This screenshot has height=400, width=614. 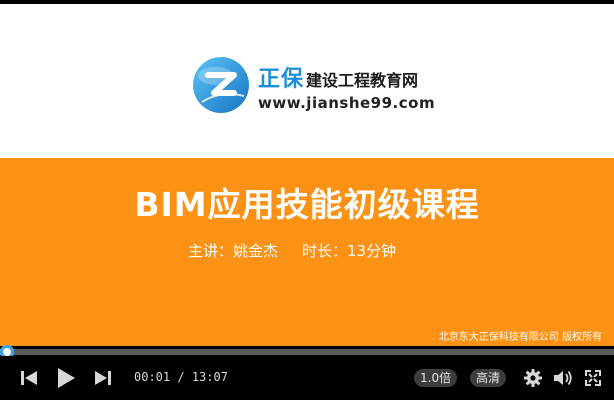 I want to click on settings-gear-icon, so click(x=533, y=378).